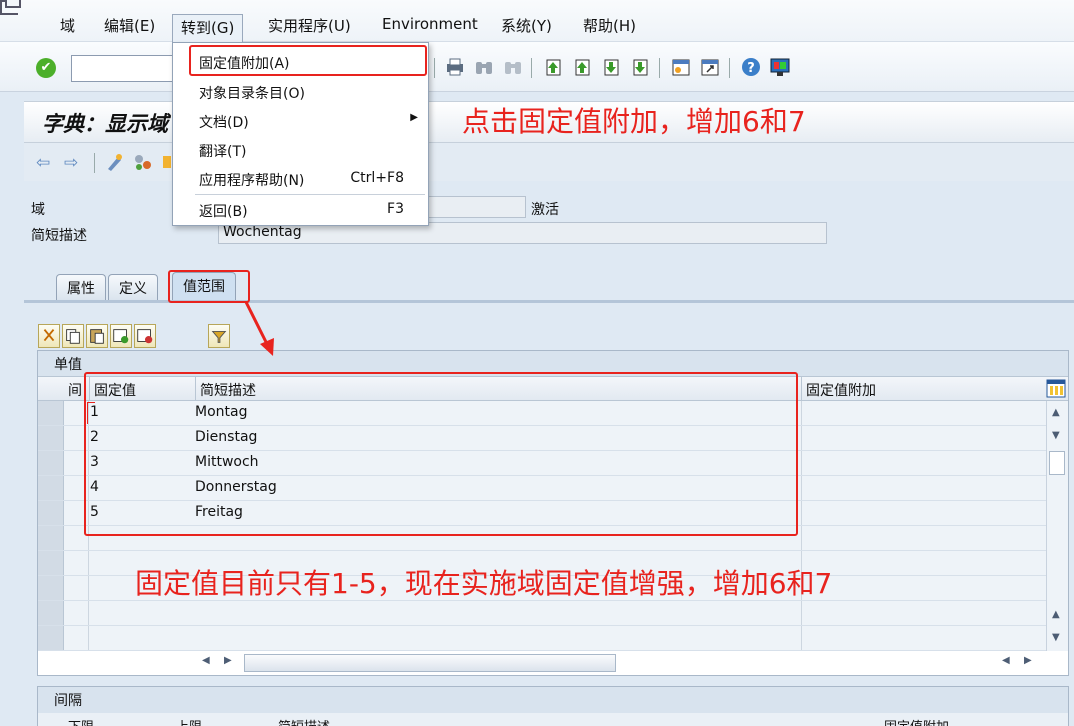 The image size is (1074, 726). I want to click on horizontal-scrollbar: ◀ ▶ ◀ ▶, so click(618, 663).